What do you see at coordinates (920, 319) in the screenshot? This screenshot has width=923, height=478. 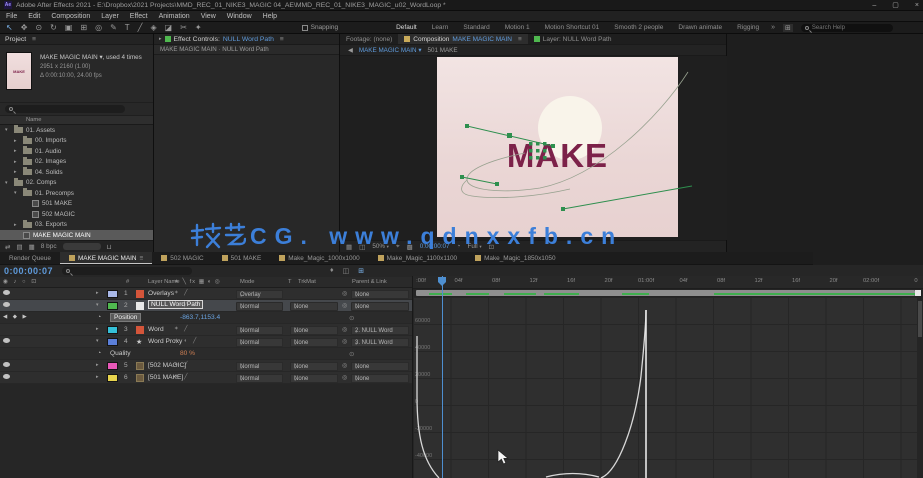 I see `scrollbar-thumb` at bounding box center [920, 319].